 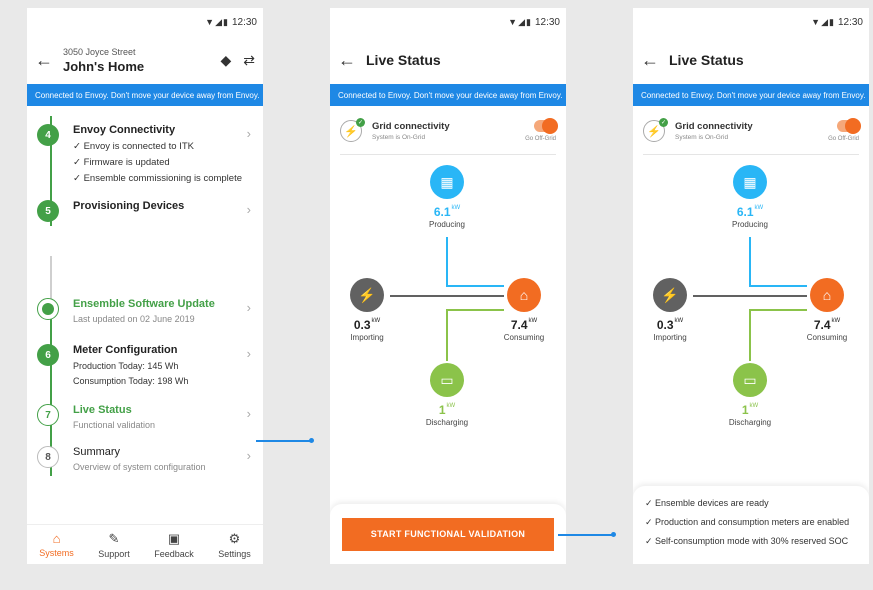 What do you see at coordinates (249, 60) in the screenshot?
I see `swap-icon: ⇄` at bounding box center [249, 60].